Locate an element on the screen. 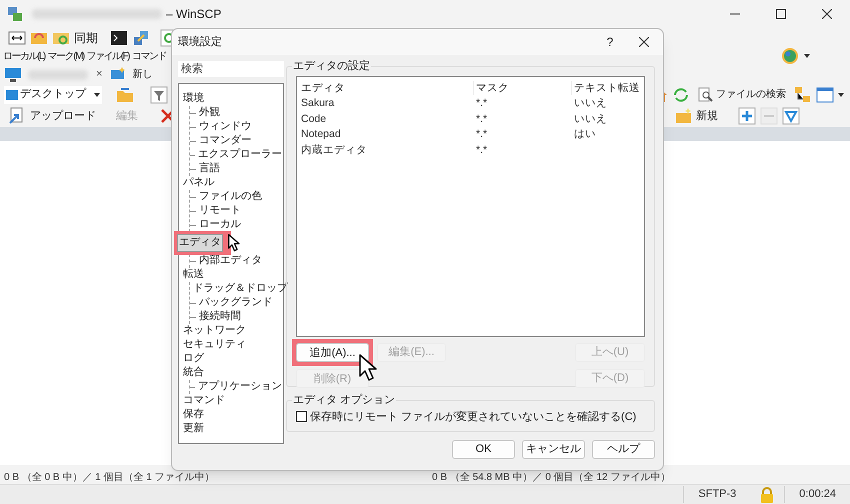 This screenshot has height=504, width=850. help-button: ? is located at coordinates (610, 42).